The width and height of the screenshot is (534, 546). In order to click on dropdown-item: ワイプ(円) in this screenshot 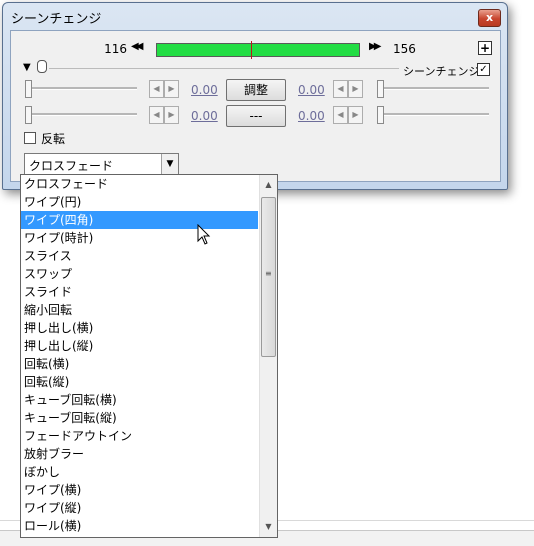, I will do `click(139, 202)`.